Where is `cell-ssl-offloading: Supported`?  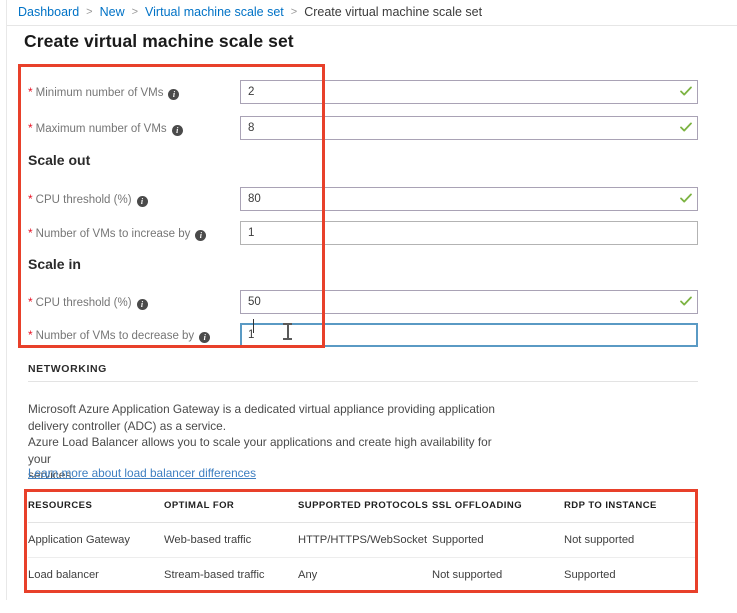
cell-ssl-offloading: Supported is located at coordinates (498, 540).